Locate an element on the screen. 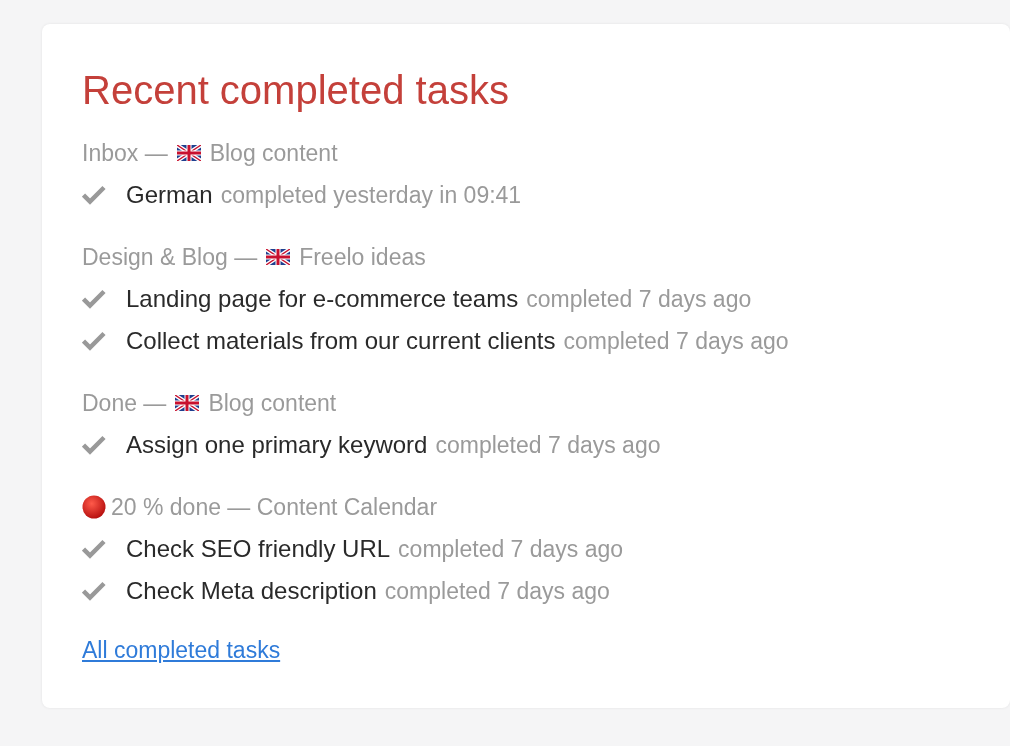 This screenshot has width=1010, height=746. status-dot-icon is located at coordinates (94, 507).